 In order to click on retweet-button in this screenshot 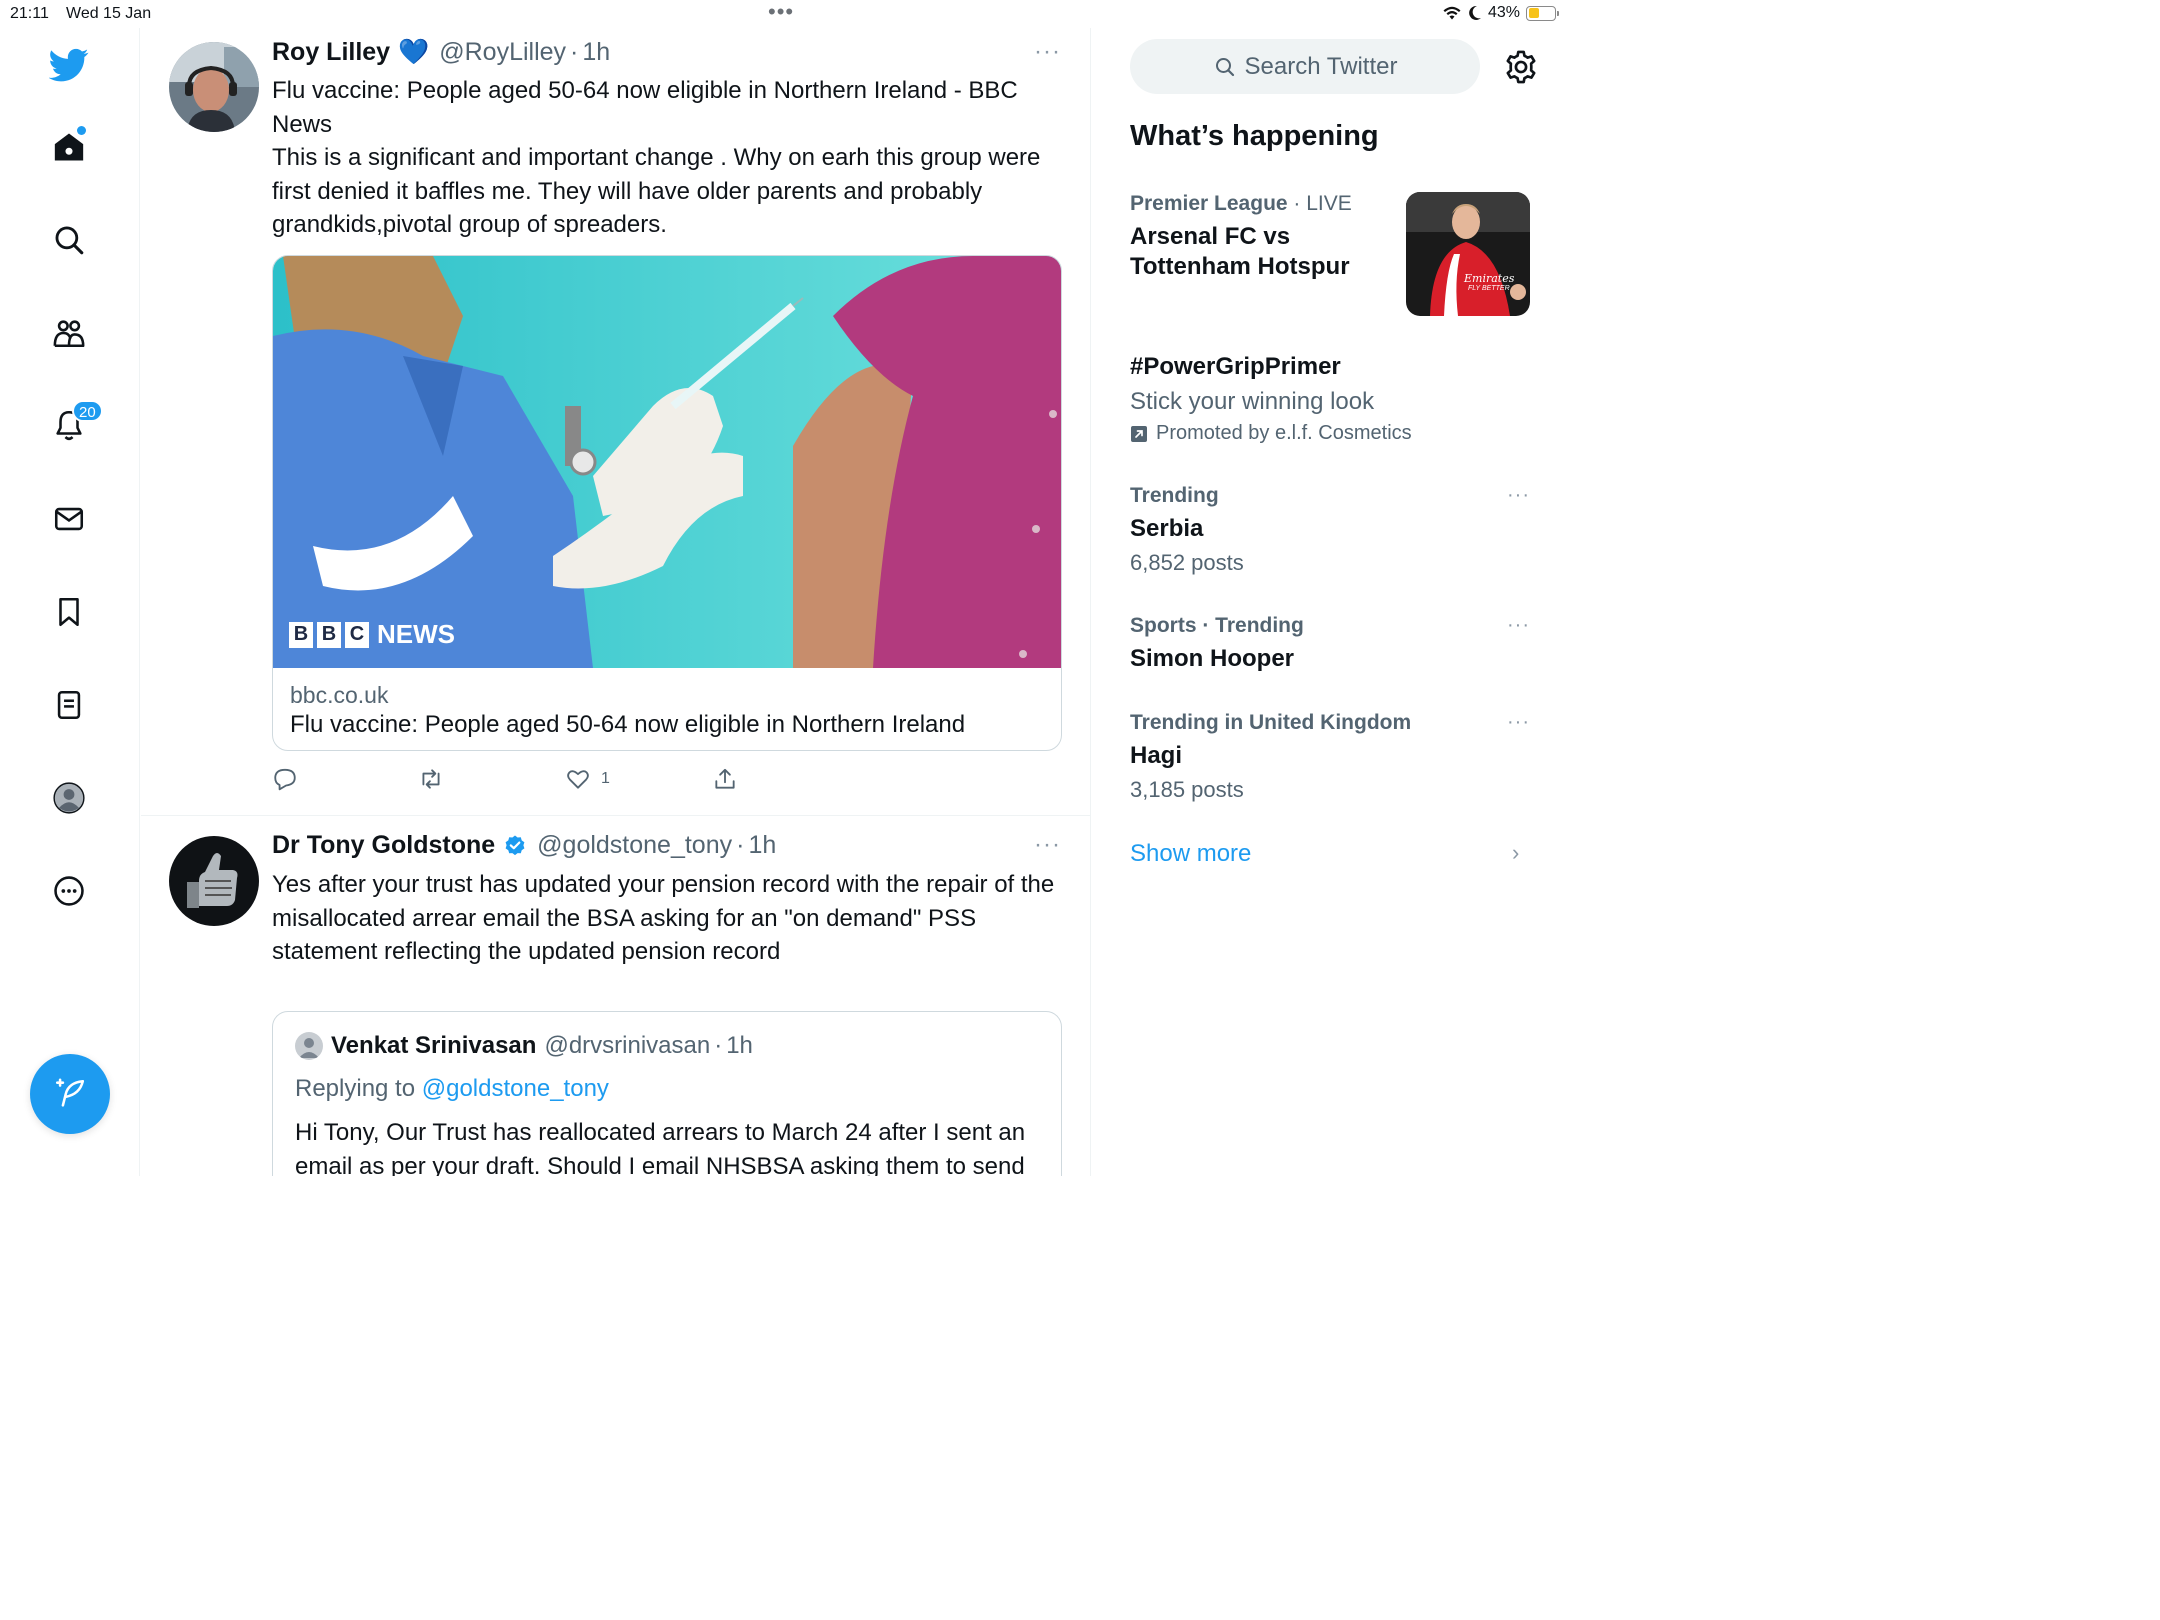, I will do `click(436, 779)`.